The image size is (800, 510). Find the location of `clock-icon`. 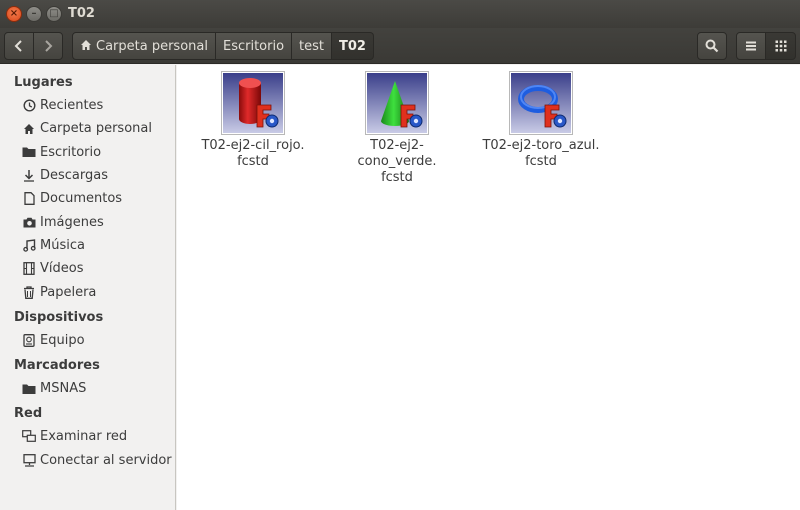

clock-icon is located at coordinates (29, 106).